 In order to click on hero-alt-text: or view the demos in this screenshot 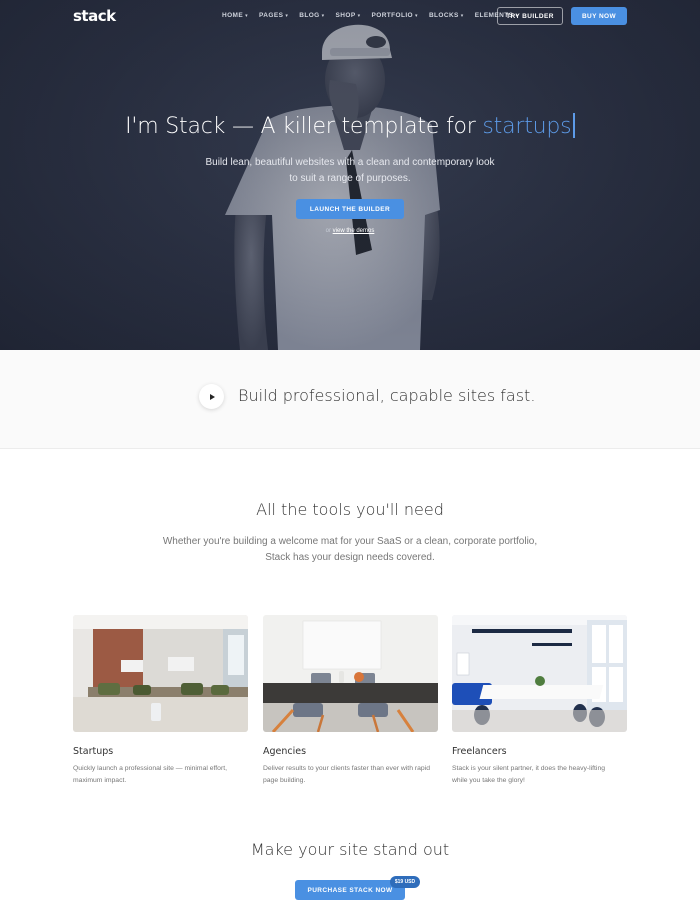, I will do `click(350, 231)`.